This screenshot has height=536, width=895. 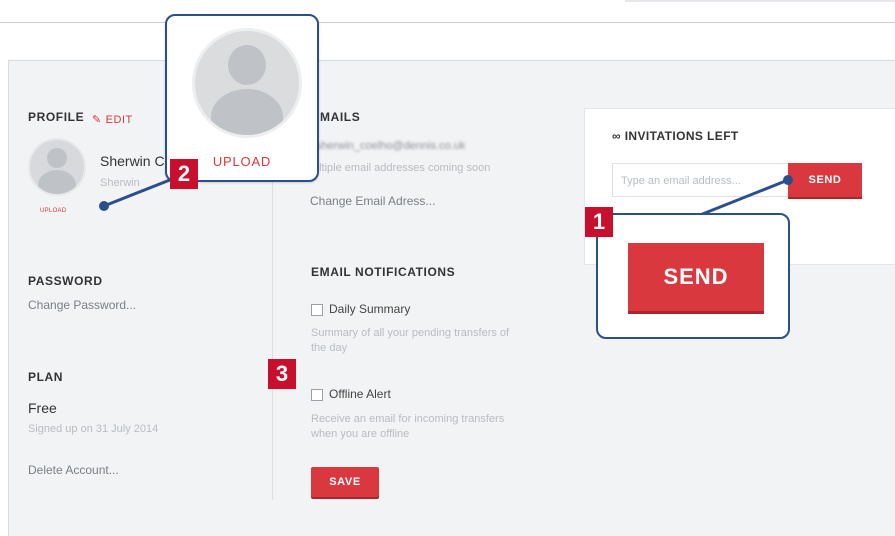 What do you see at coordinates (744, 197) in the screenshot?
I see `connector-send-line` at bounding box center [744, 197].